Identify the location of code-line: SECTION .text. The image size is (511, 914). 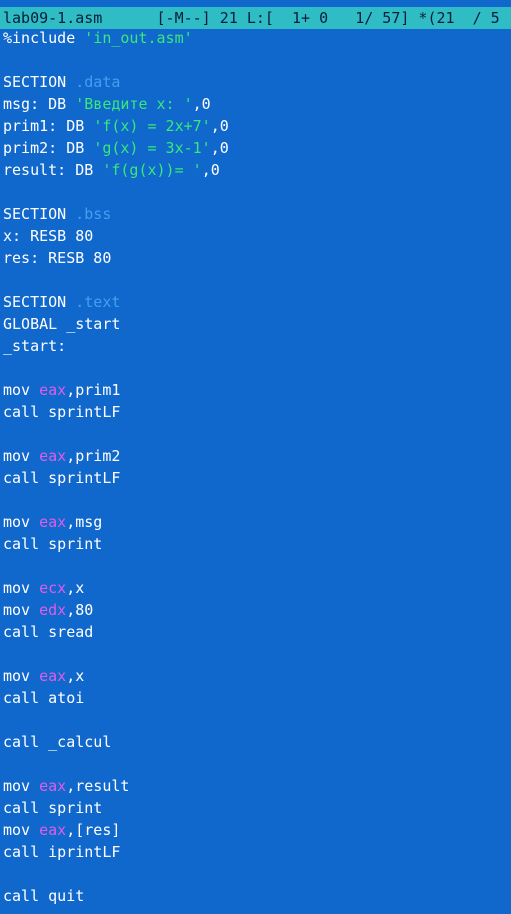
(257, 302).